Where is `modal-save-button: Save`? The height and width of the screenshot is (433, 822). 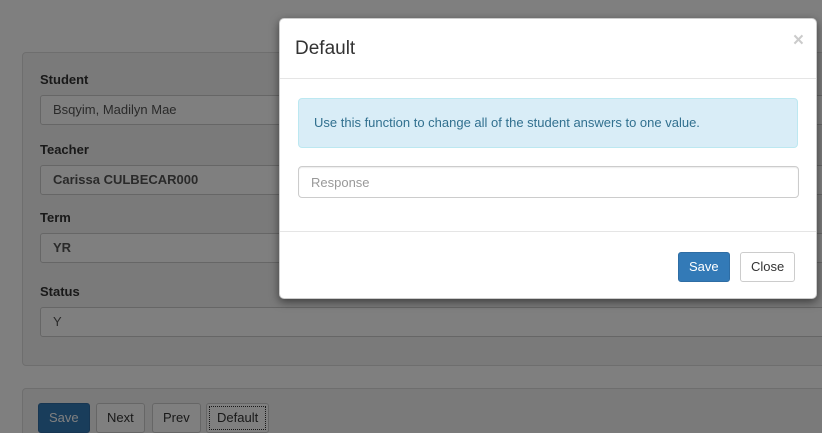 modal-save-button: Save is located at coordinates (704, 267).